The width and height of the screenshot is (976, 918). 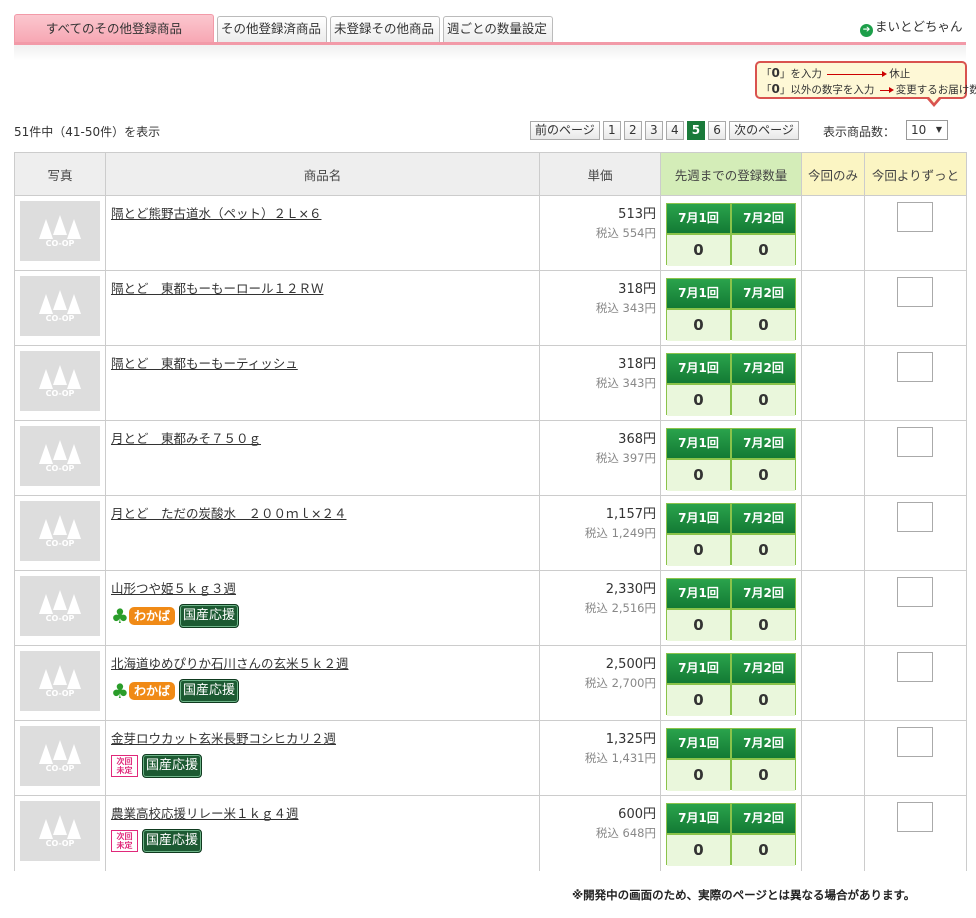 What do you see at coordinates (124, 845) in the screenshot?
I see `undecided-label: 未定` at bounding box center [124, 845].